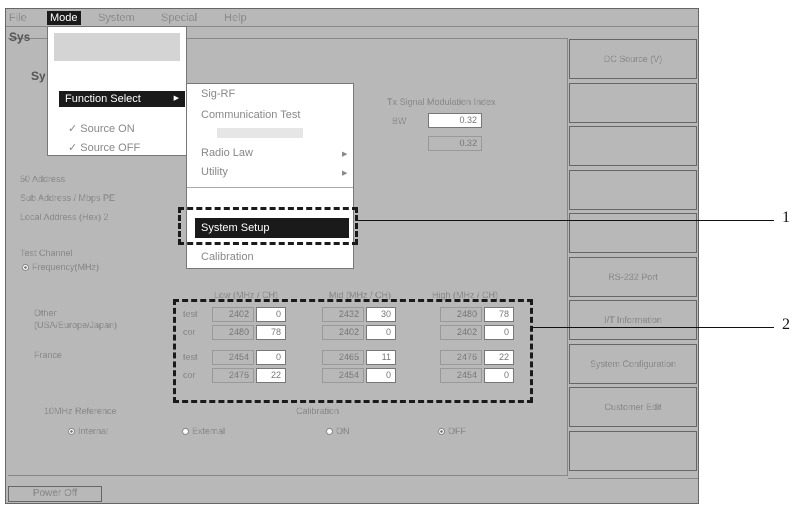 The image size is (800, 506). Describe the element at coordinates (18, 18) in the screenshot. I see `menu-file: File` at that location.